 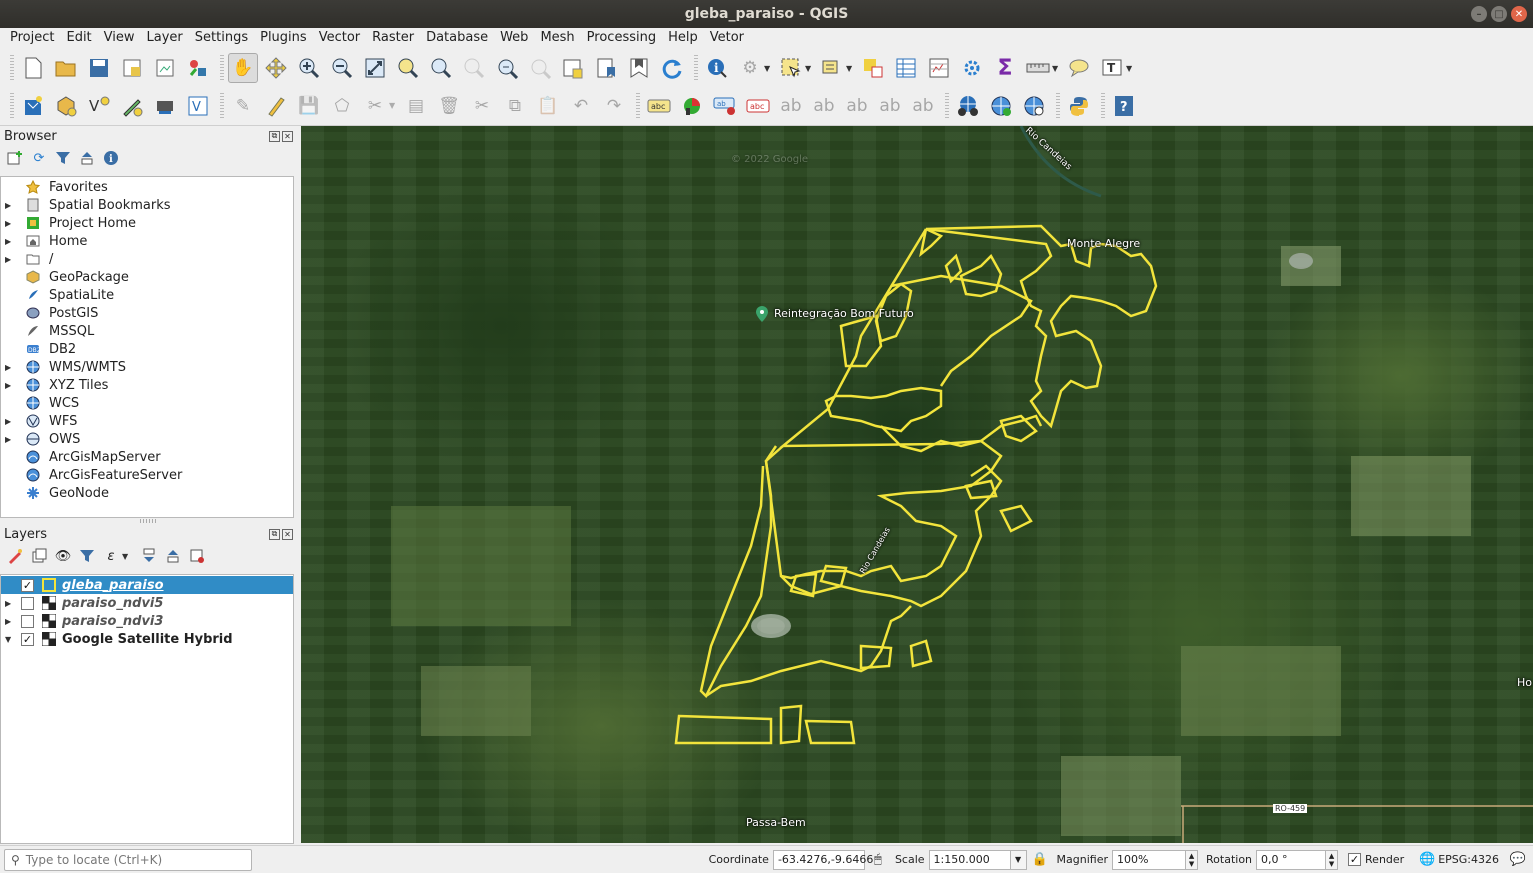 What do you see at coordinates (165, 106) in the screenshot?
I see `new-virtual-layer-icon` at bounding box center [165, 106].